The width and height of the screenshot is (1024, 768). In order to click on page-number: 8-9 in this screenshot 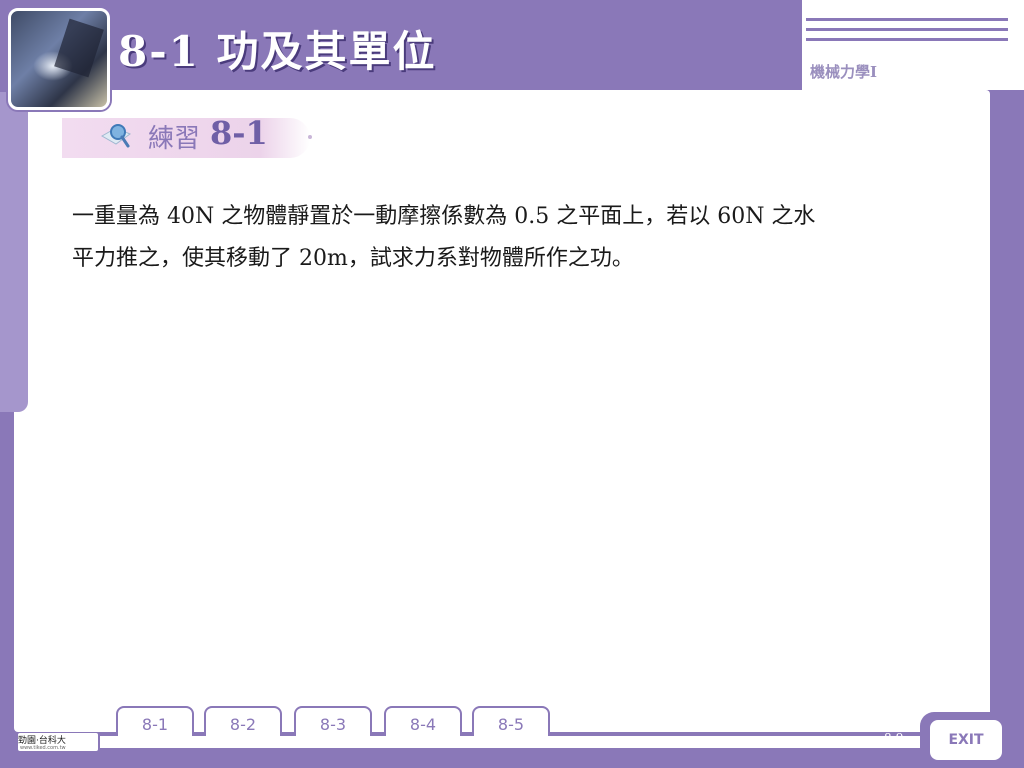, I will do `click(894, 738)`.